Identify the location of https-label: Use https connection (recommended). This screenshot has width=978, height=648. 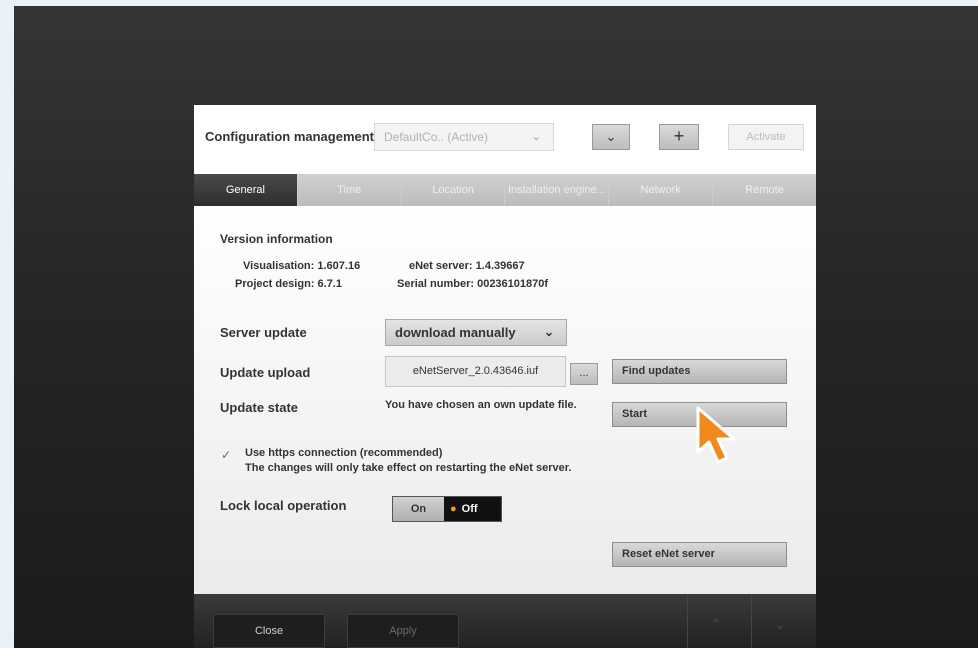
(344, 453).